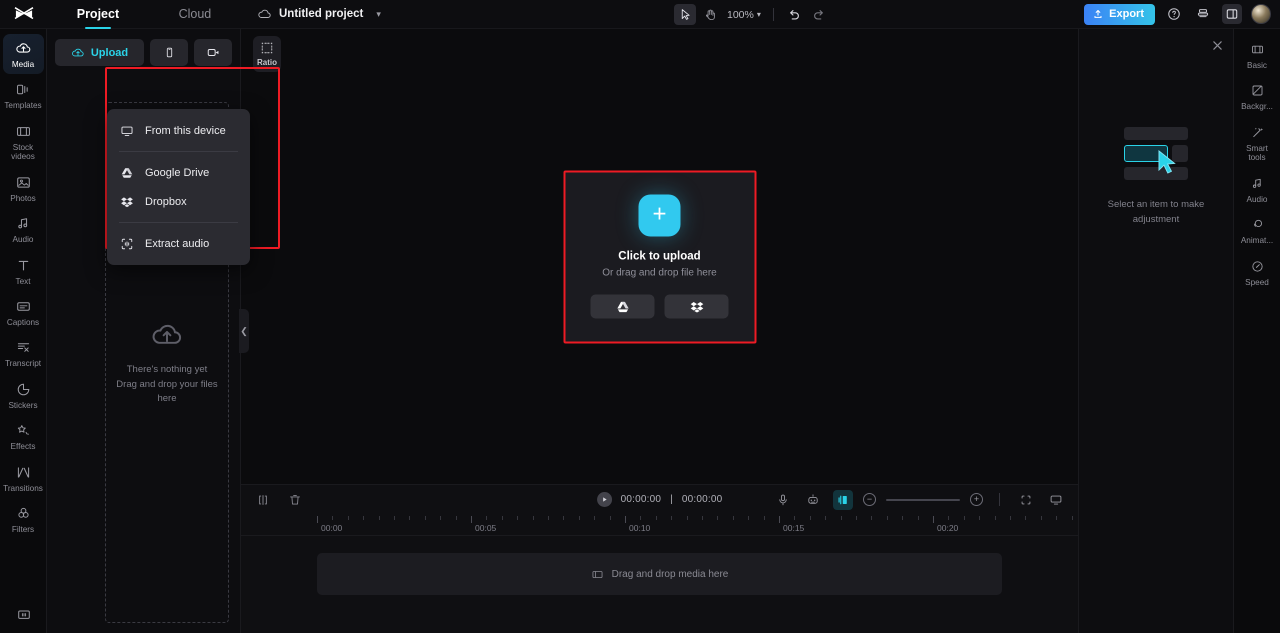  I want to click on save-icon, so click(1203, 13).